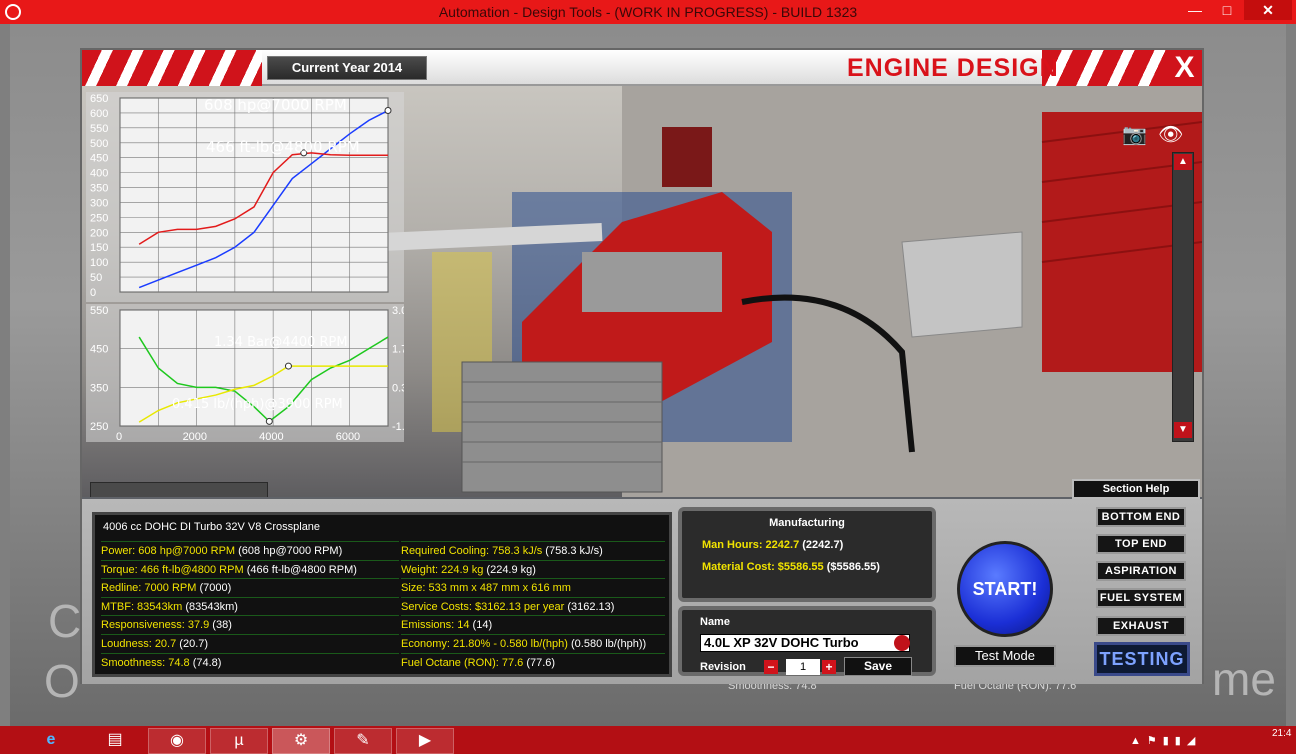  Describe the element at coordinates (99, 233) in the screenshot. I see `y-tick-label: 200` at that location.